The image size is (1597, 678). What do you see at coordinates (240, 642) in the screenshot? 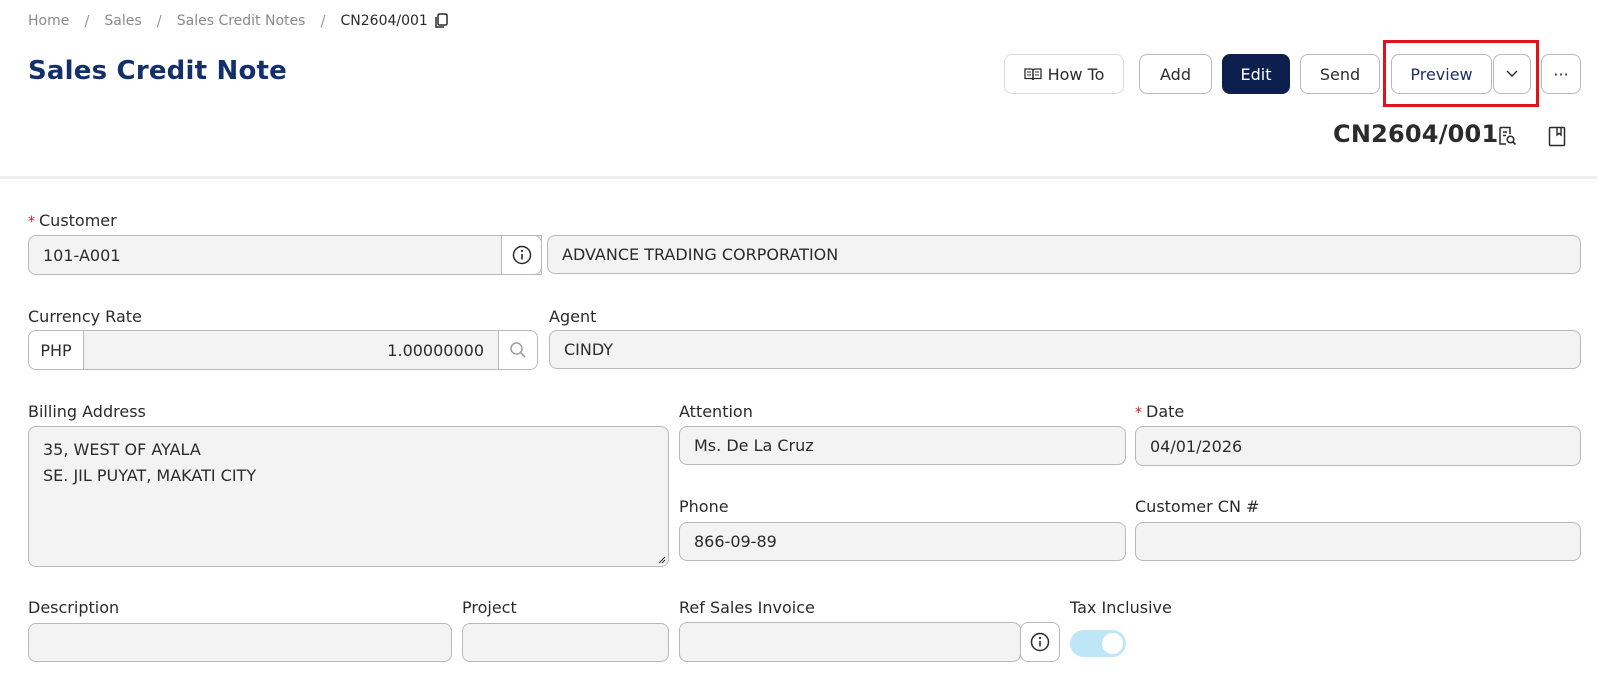
I see `description-field` at bounding box center [240, 642].